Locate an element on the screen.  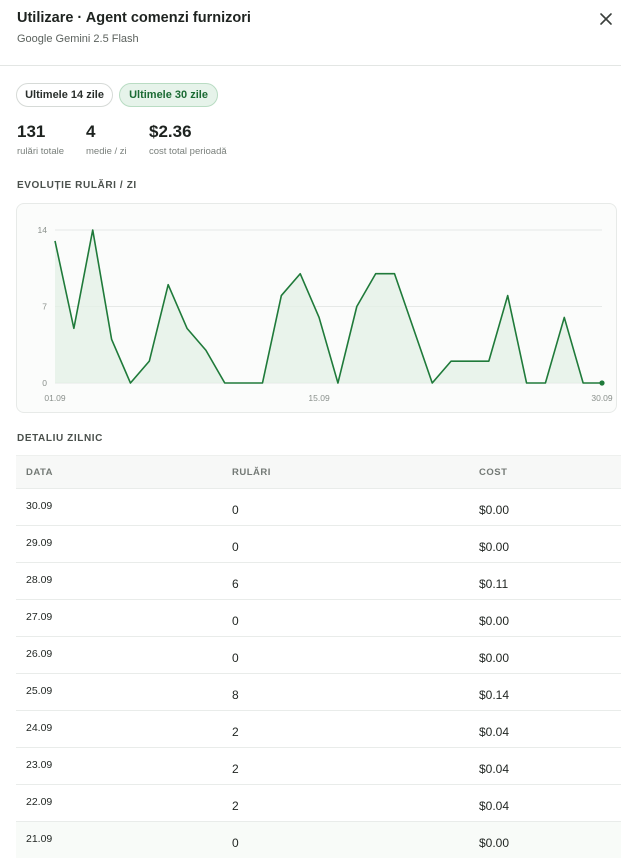
x-tick-label: 01.09 is located at coordinates (55, 398).